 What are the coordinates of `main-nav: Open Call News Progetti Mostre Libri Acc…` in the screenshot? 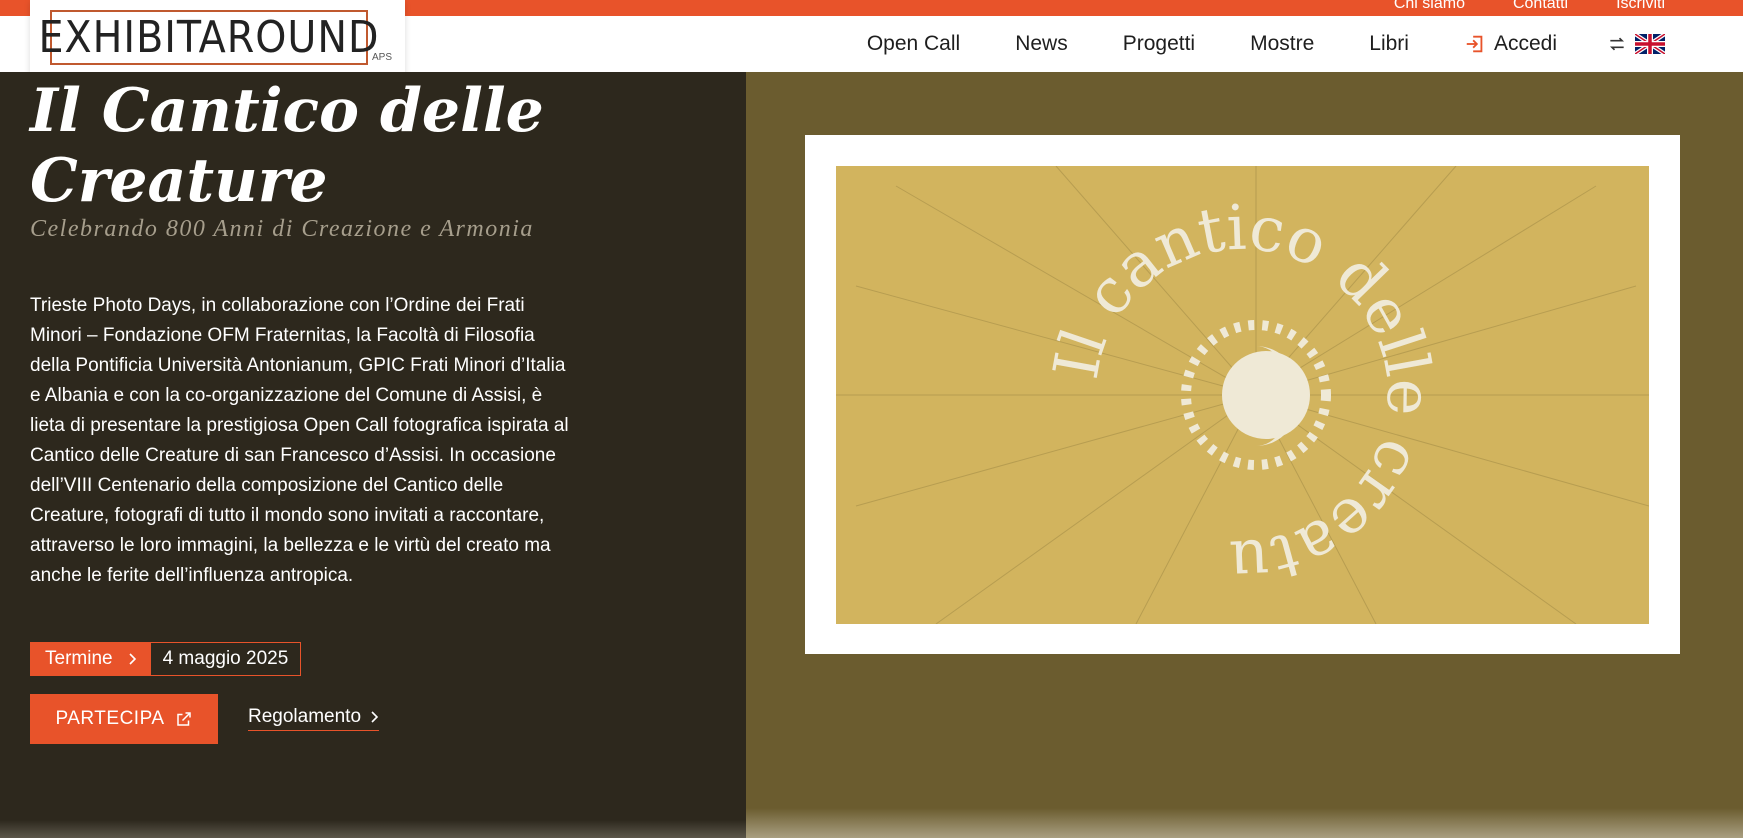 It's located at (1212, 44).